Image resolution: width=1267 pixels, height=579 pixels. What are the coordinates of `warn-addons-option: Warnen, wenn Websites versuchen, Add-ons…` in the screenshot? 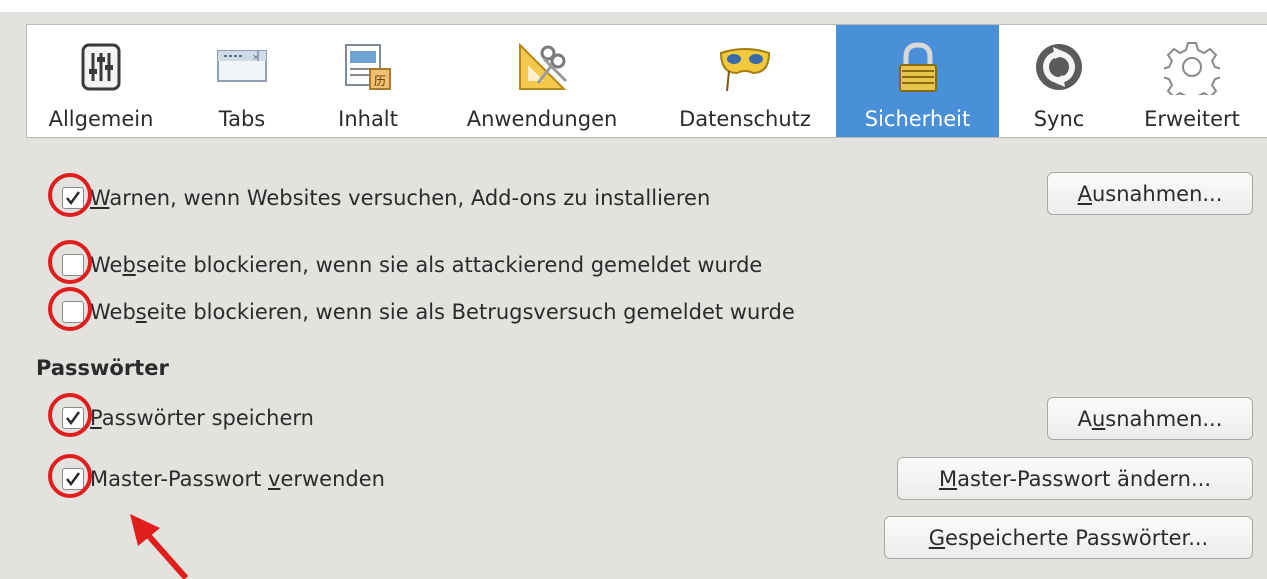 It's located at (379, 195).